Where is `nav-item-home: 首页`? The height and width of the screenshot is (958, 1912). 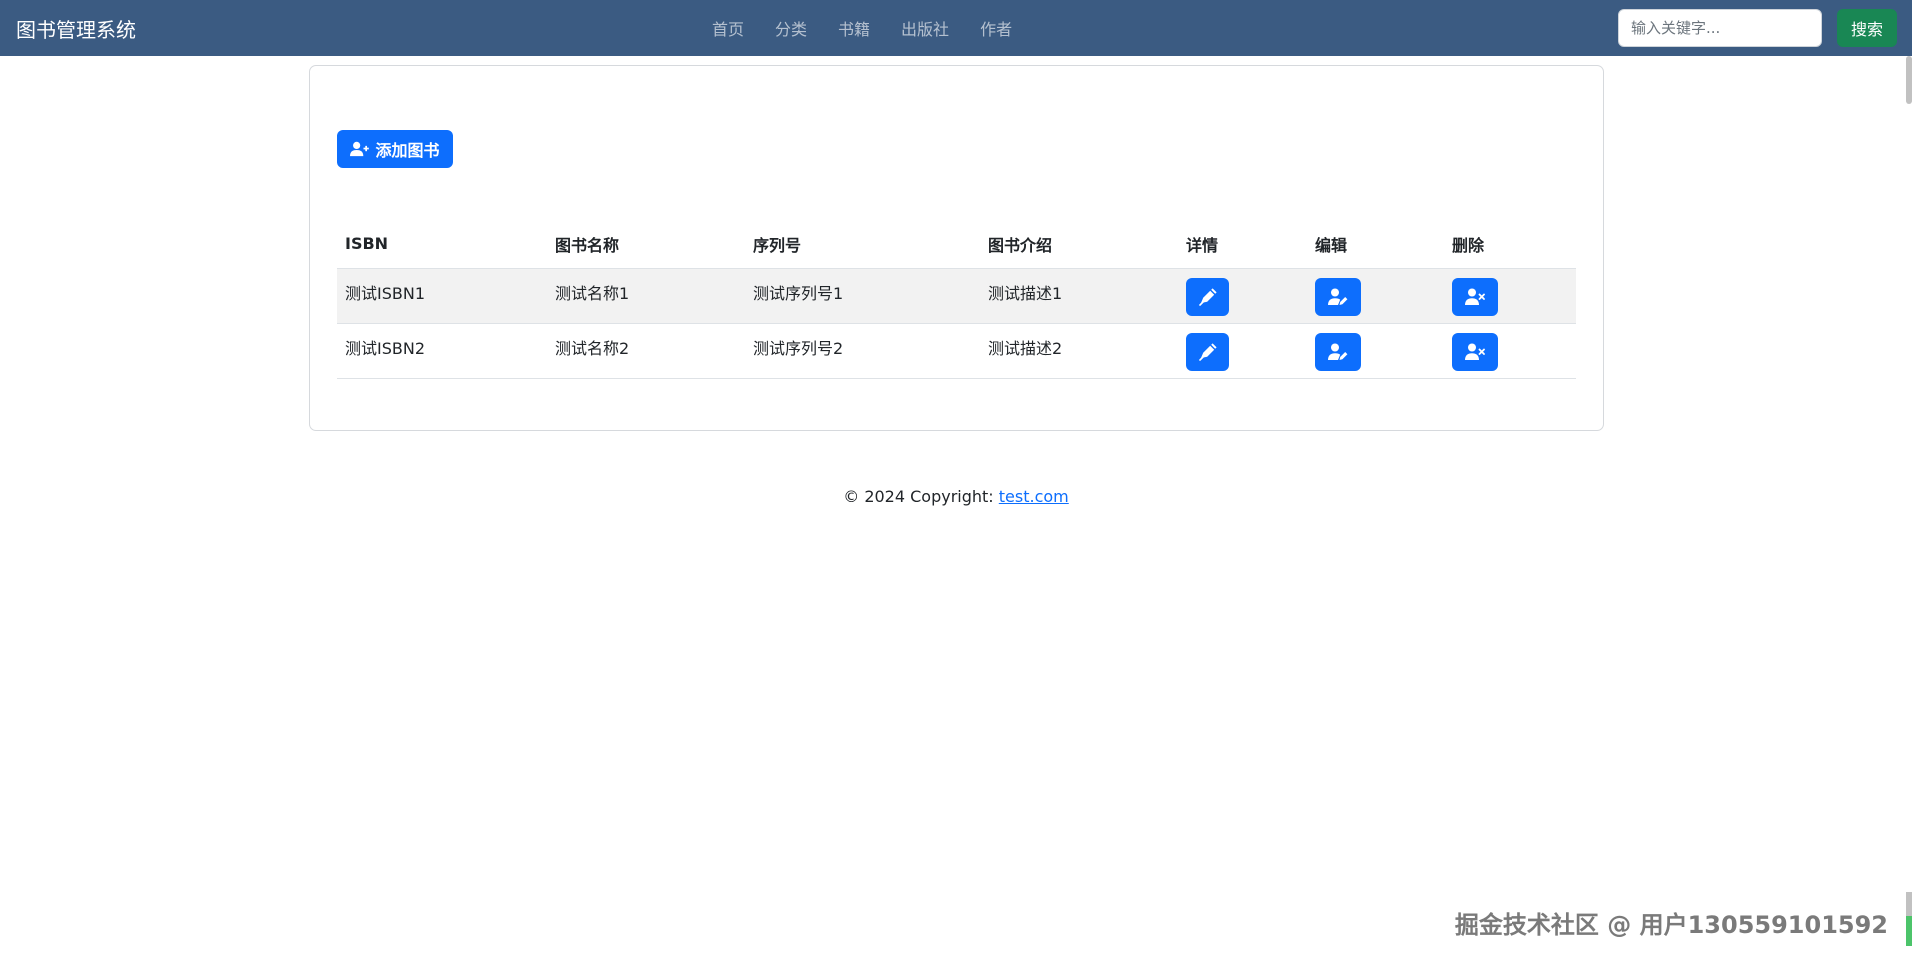
nav-item-home: 首页 is located at coordinates (728, 28).